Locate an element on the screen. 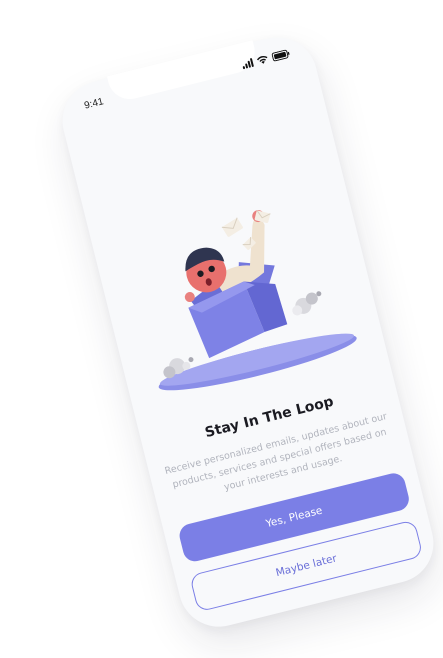 The image size is (443, 658). cellular-signal-icon is located at coordinates (247, 63).